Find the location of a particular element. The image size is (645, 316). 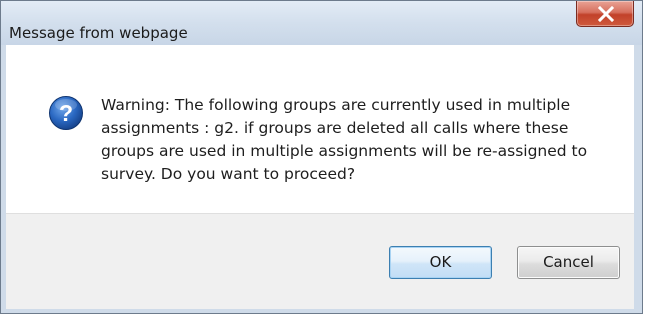

cancel-button: Cancel is located at coordinates (568, 262).